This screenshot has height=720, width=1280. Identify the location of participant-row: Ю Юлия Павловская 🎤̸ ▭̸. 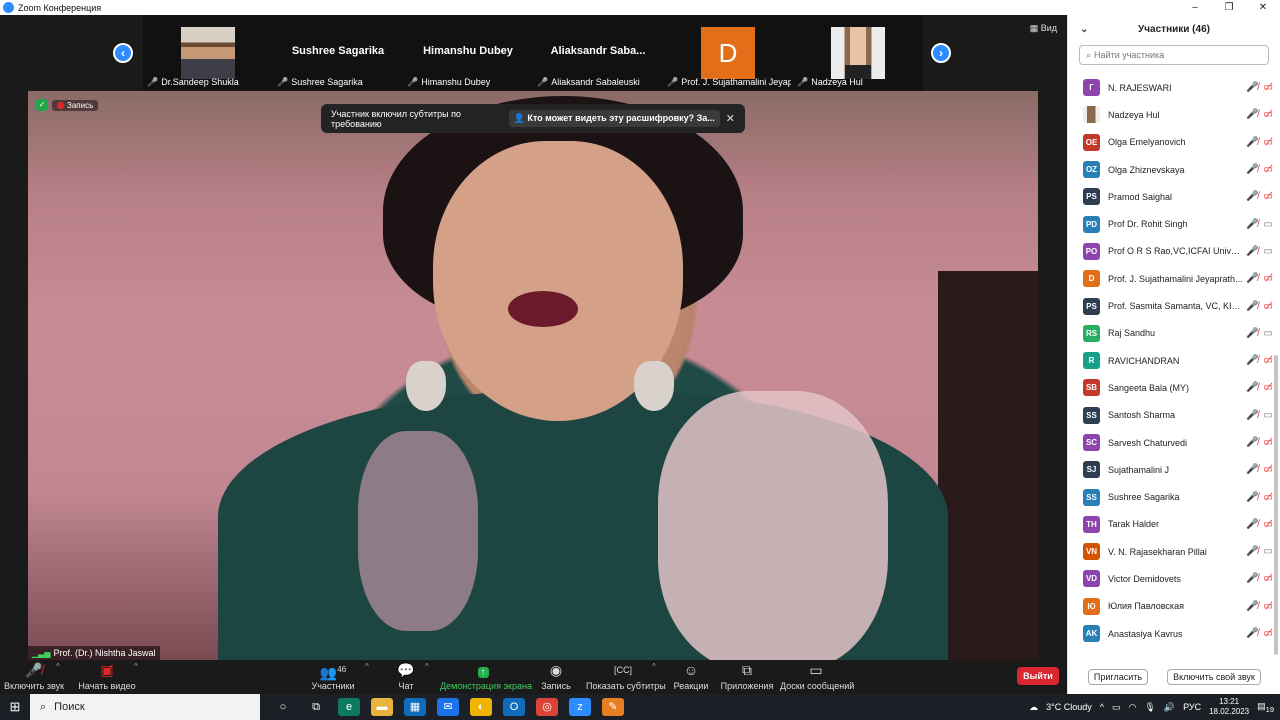
(1170, 606).